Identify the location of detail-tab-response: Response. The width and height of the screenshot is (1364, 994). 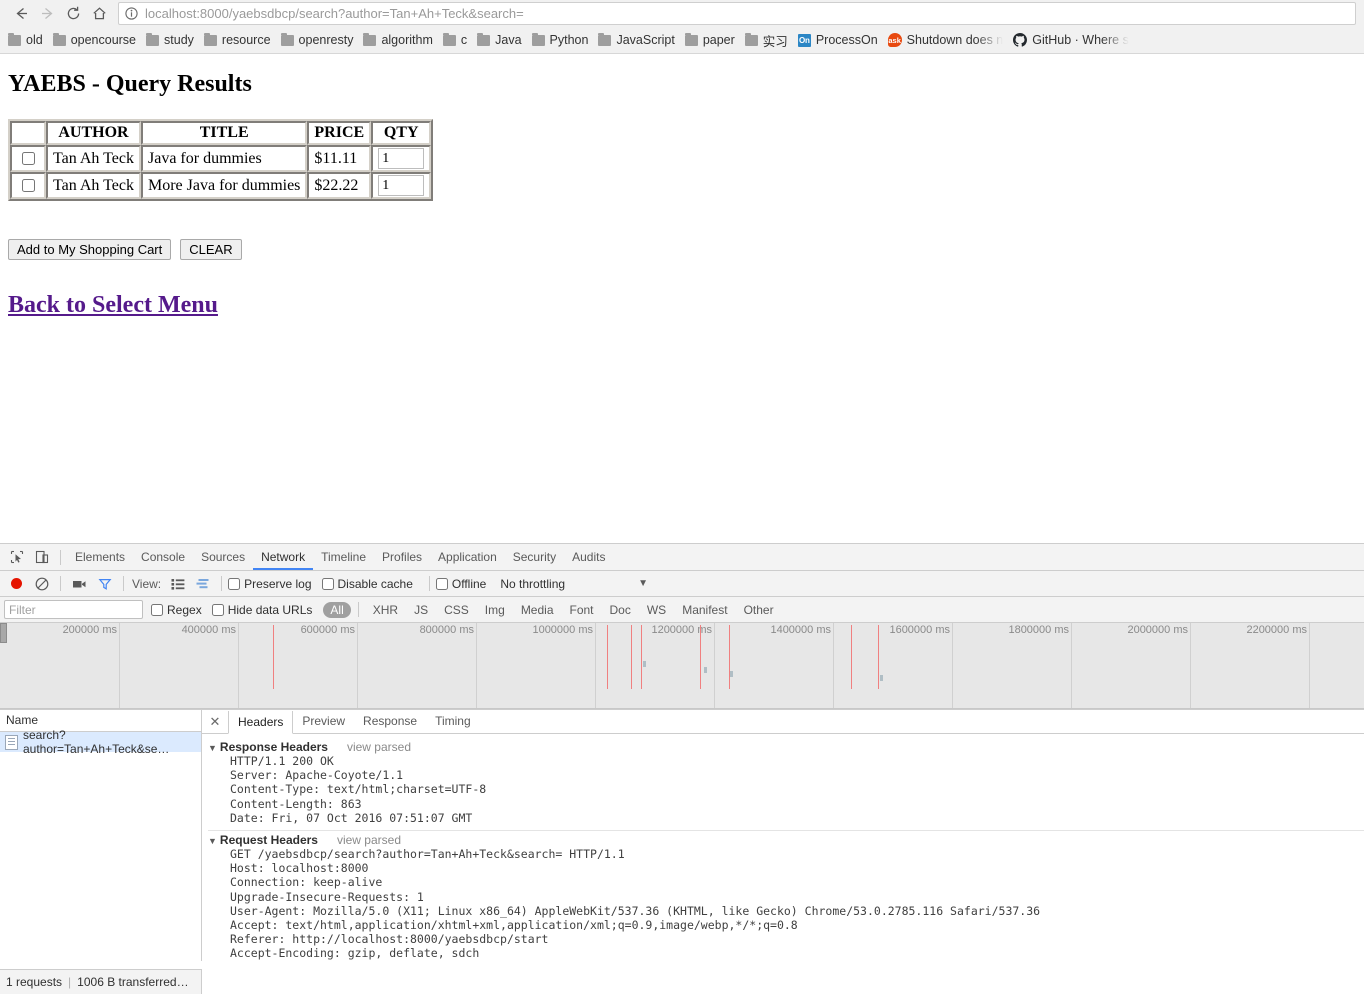
(390, 721).